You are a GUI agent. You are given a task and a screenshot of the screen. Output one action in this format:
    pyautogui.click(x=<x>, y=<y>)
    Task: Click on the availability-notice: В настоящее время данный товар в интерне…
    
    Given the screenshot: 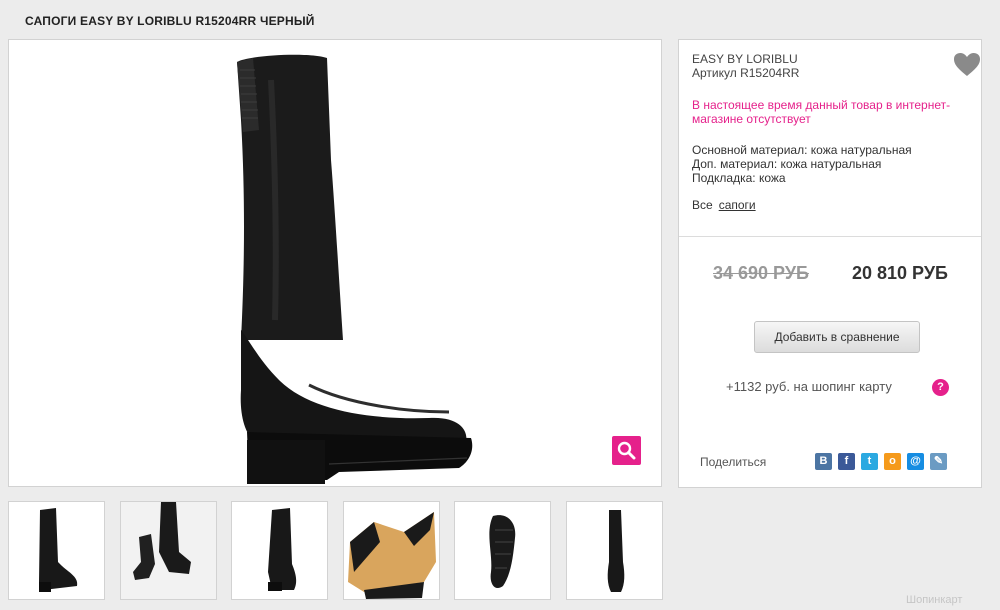 What is the action you would take?
    pyautogui.click(x=821, y=112)
    